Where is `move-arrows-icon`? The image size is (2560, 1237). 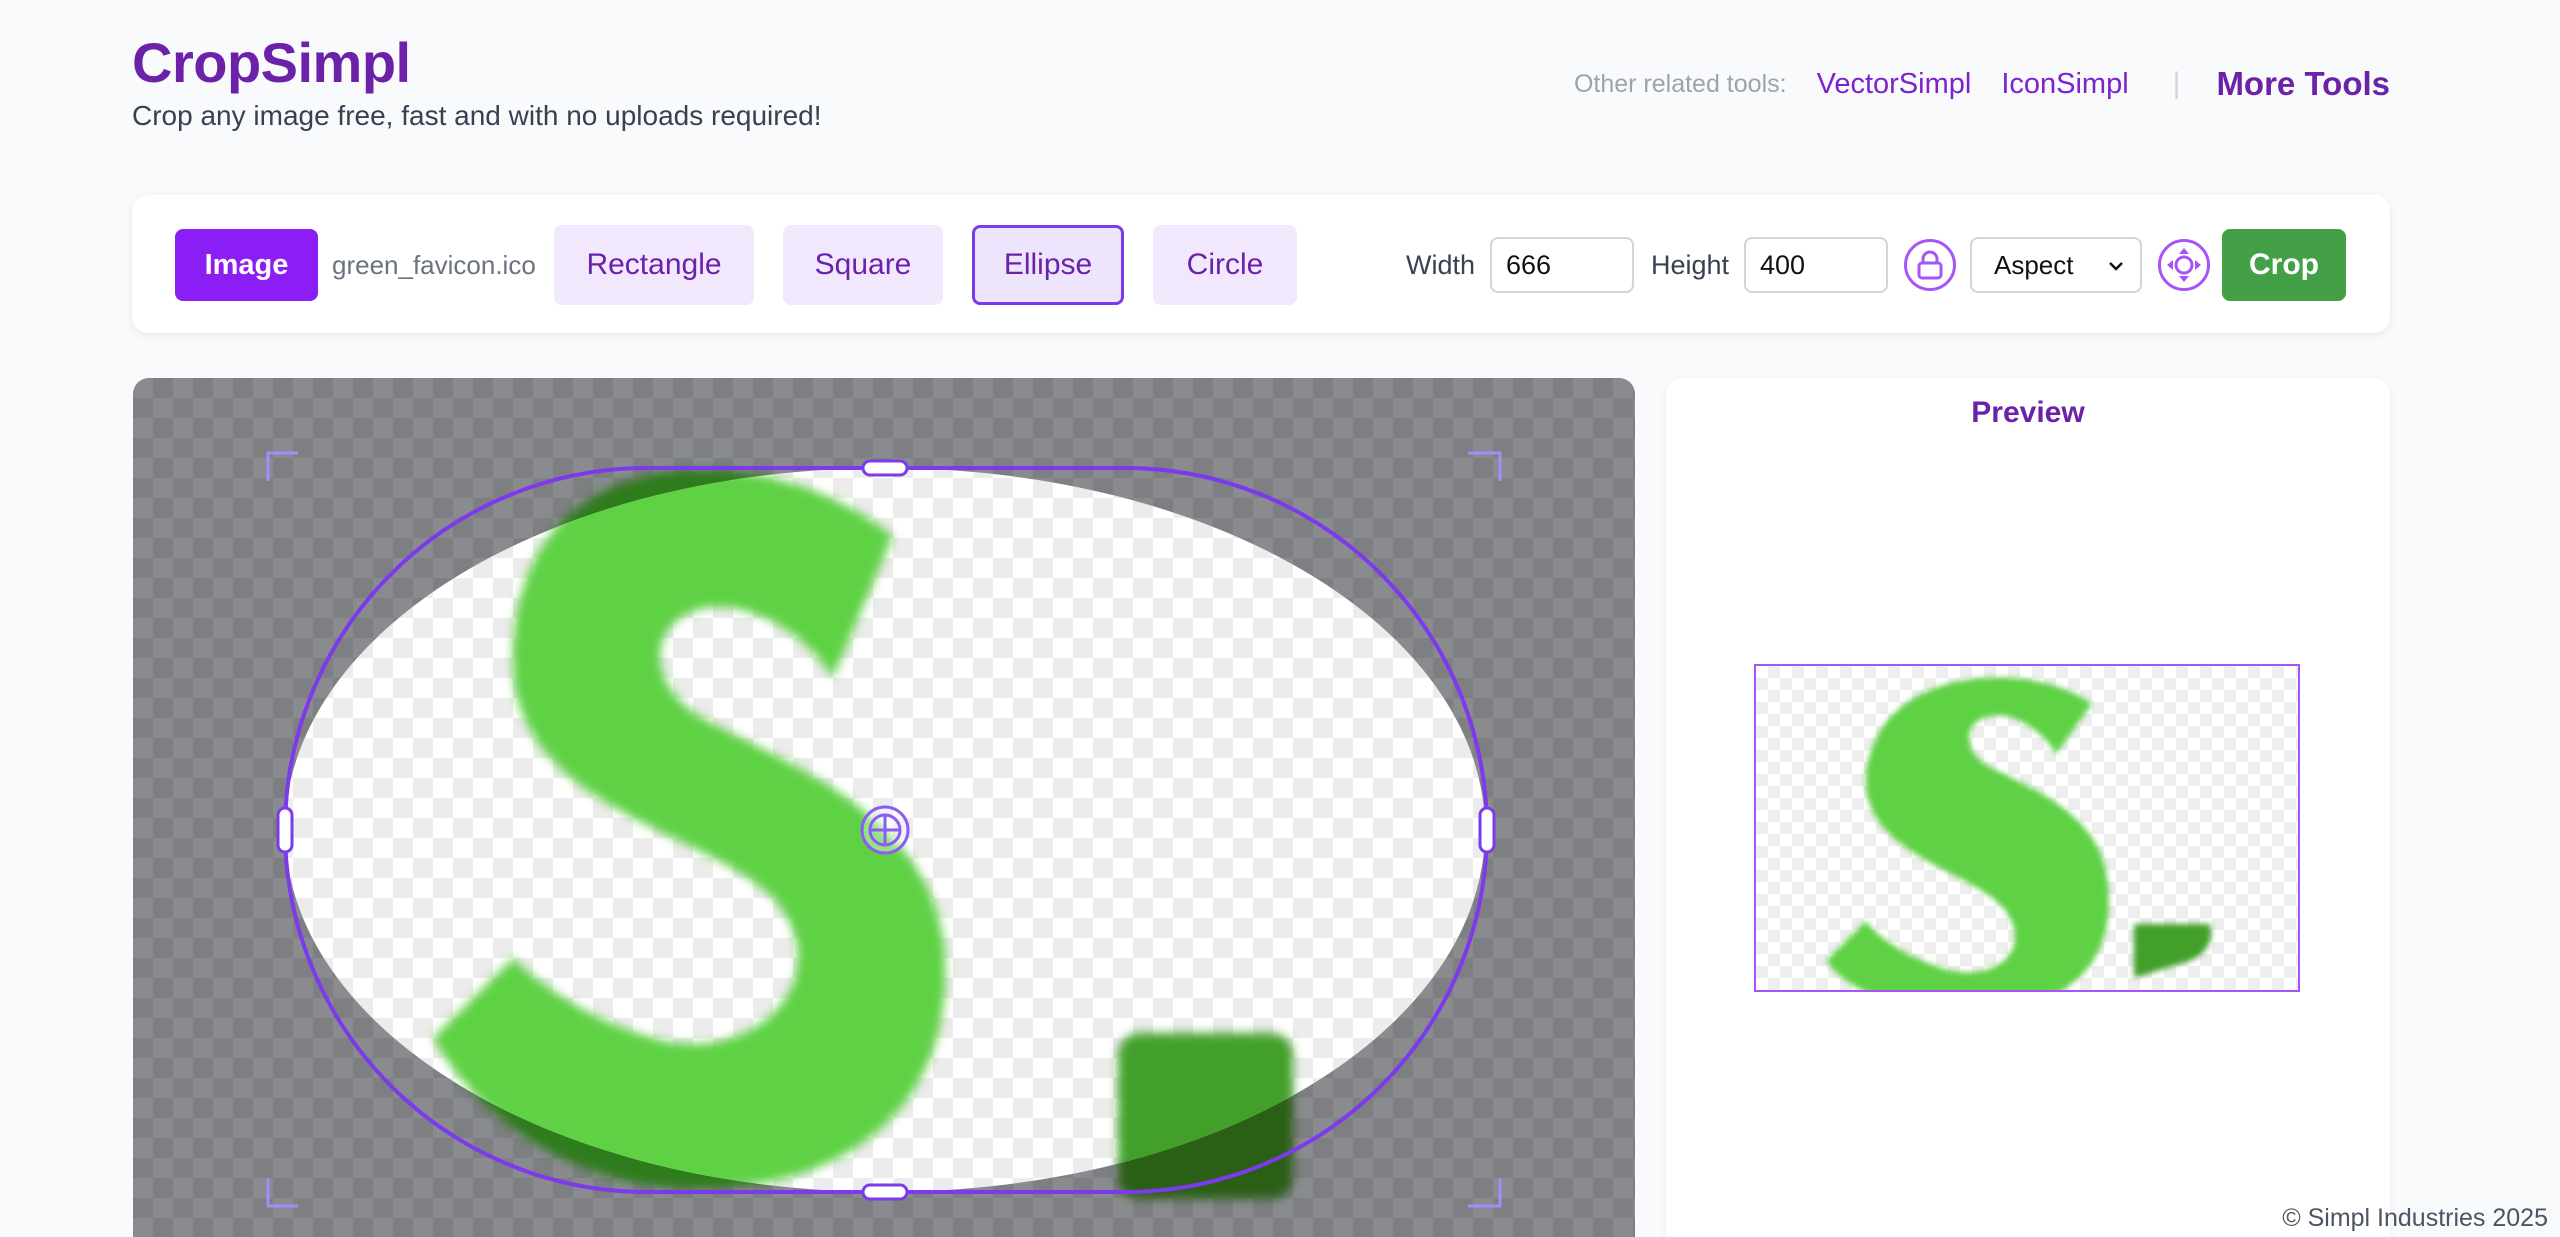 move-arrows-icon is located at coordinates (2184, 265).